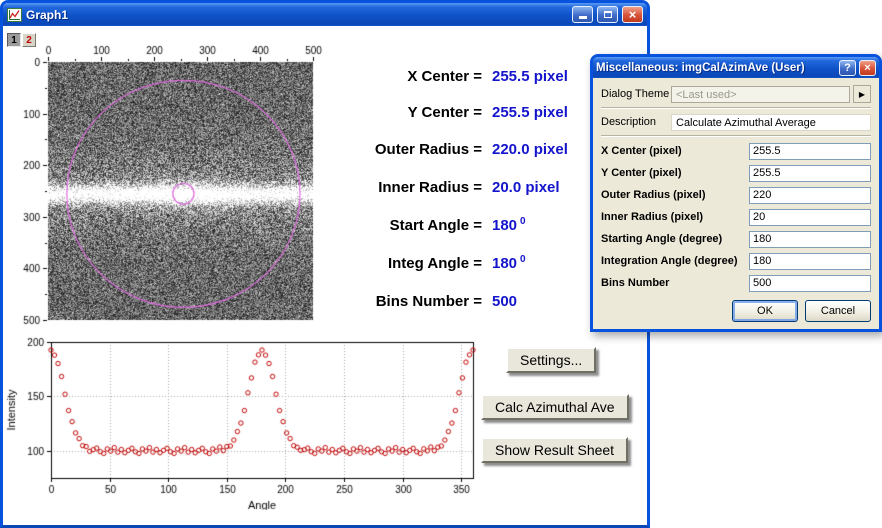 Image resolution: width=882 pixels, height=528 pixels. I want to click on restore-icon, so click(607, 14).